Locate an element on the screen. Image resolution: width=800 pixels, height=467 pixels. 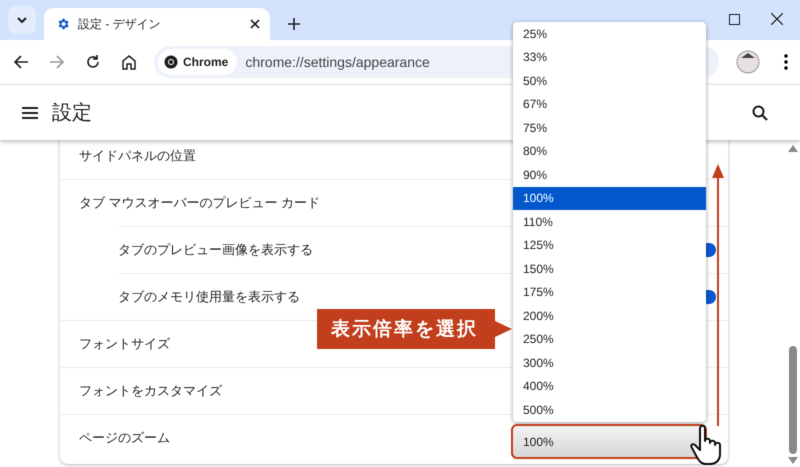
row-label: サイドパネルの位置 is located at coordinates (137, 155).